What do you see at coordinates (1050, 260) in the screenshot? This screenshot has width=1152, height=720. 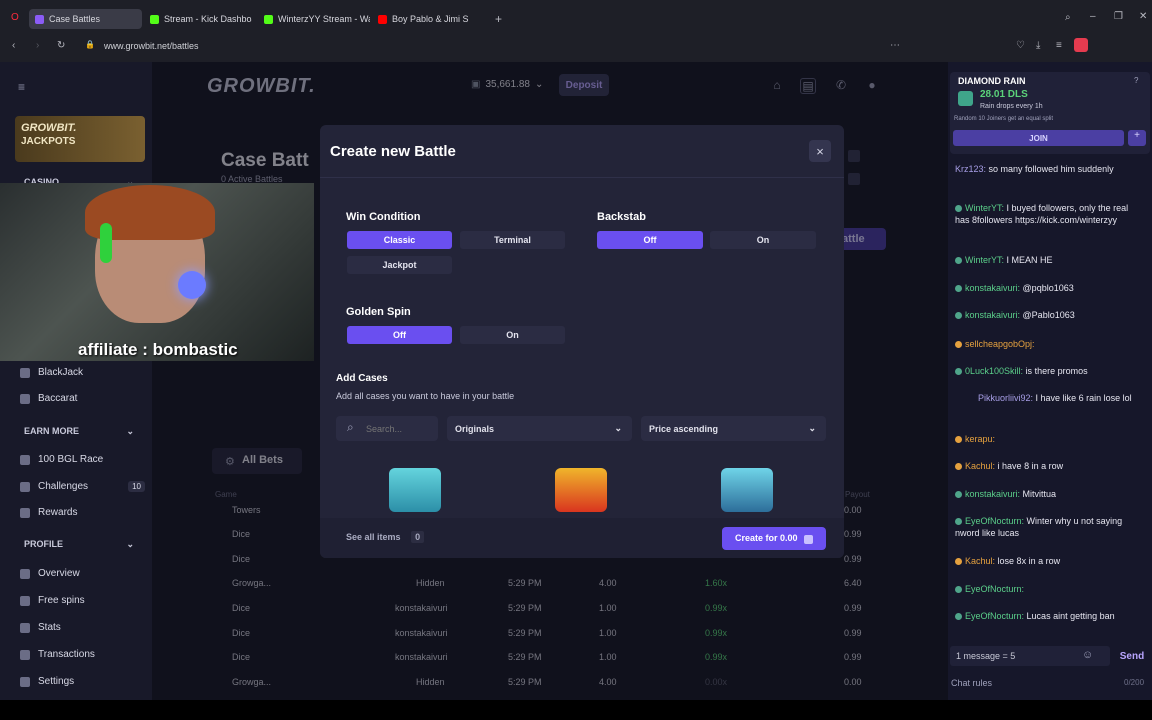 I see `chat-message: WinterYT: I MEAN HE` at bounding box center [1050, 260].